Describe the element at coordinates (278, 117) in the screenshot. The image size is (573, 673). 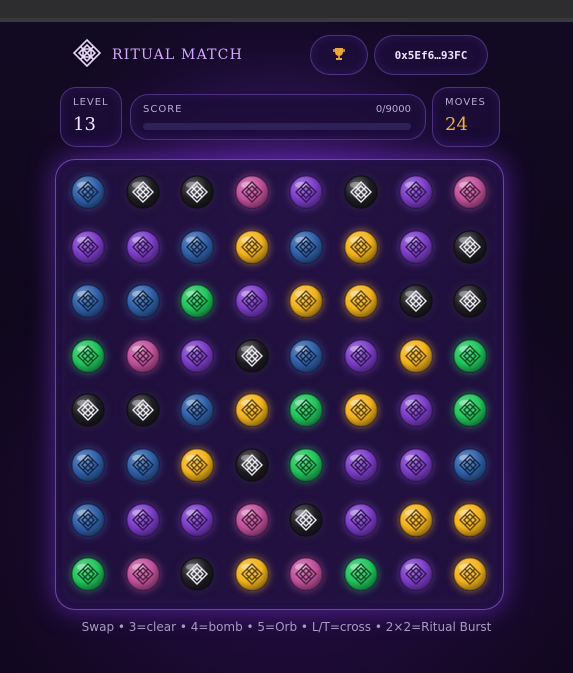
I see `score-panel: SCORE 0/9000` at that location.